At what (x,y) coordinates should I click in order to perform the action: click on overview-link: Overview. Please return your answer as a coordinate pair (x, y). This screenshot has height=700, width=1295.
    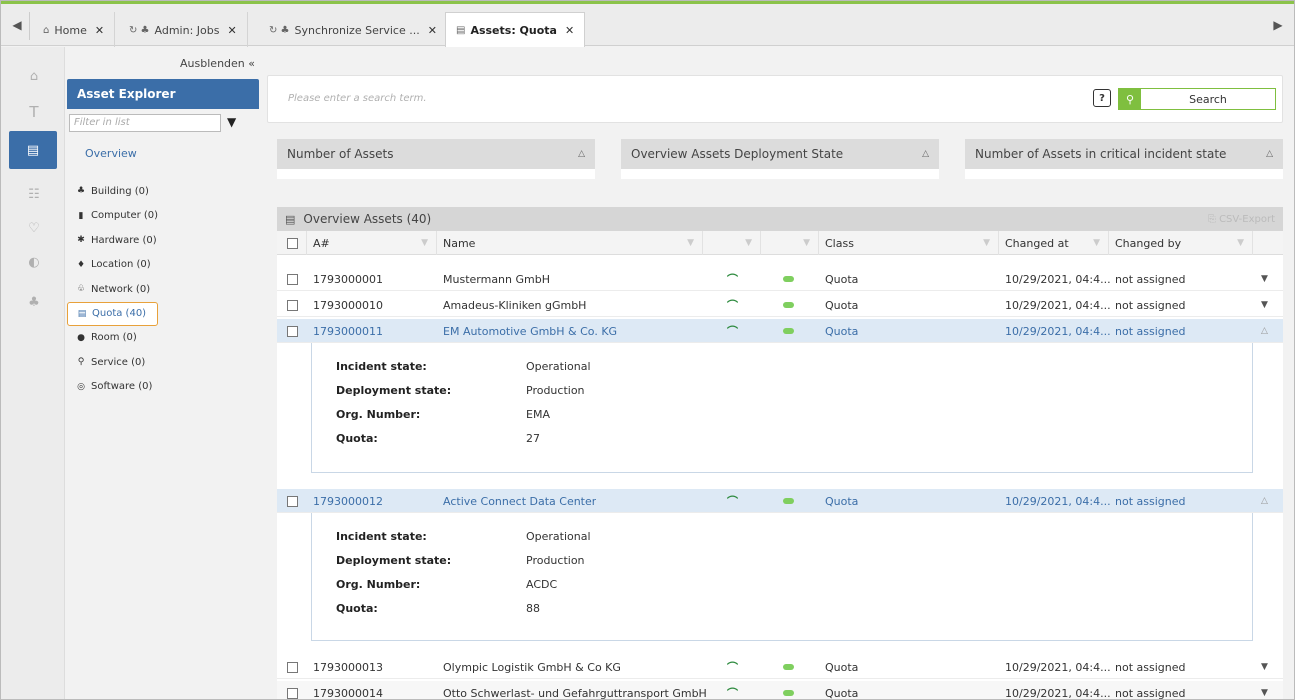
    Looking at the image, I should click on (111, 153).